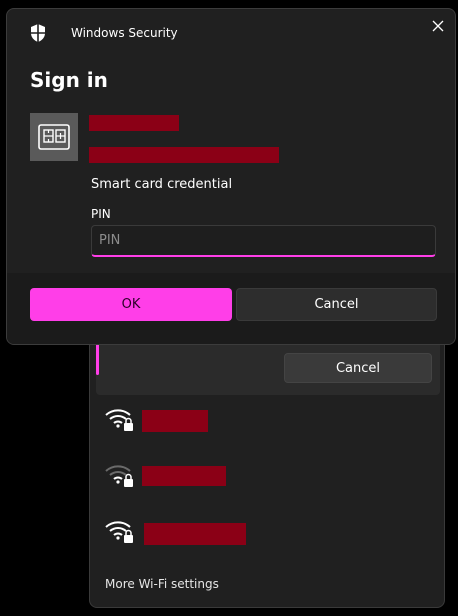 The width and height of the screenshot is (458, 616). Describe the element at coordinates (162, 184) in the screenshot. I see `credential-type-label: Smart card credential` at that location.